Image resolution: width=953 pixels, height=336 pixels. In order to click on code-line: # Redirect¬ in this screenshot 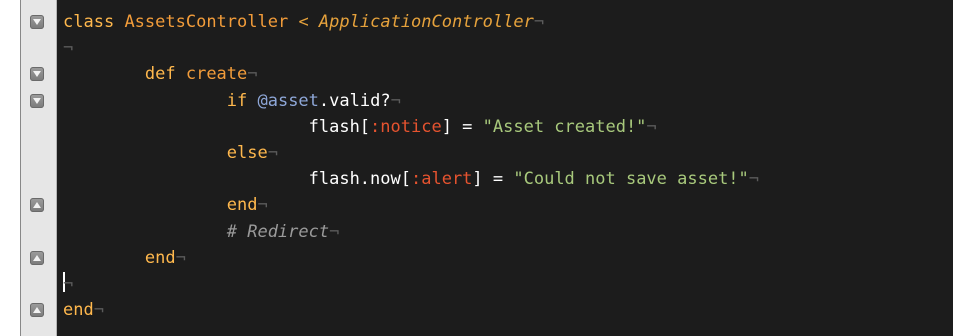, I will do `click(201, 232)`.